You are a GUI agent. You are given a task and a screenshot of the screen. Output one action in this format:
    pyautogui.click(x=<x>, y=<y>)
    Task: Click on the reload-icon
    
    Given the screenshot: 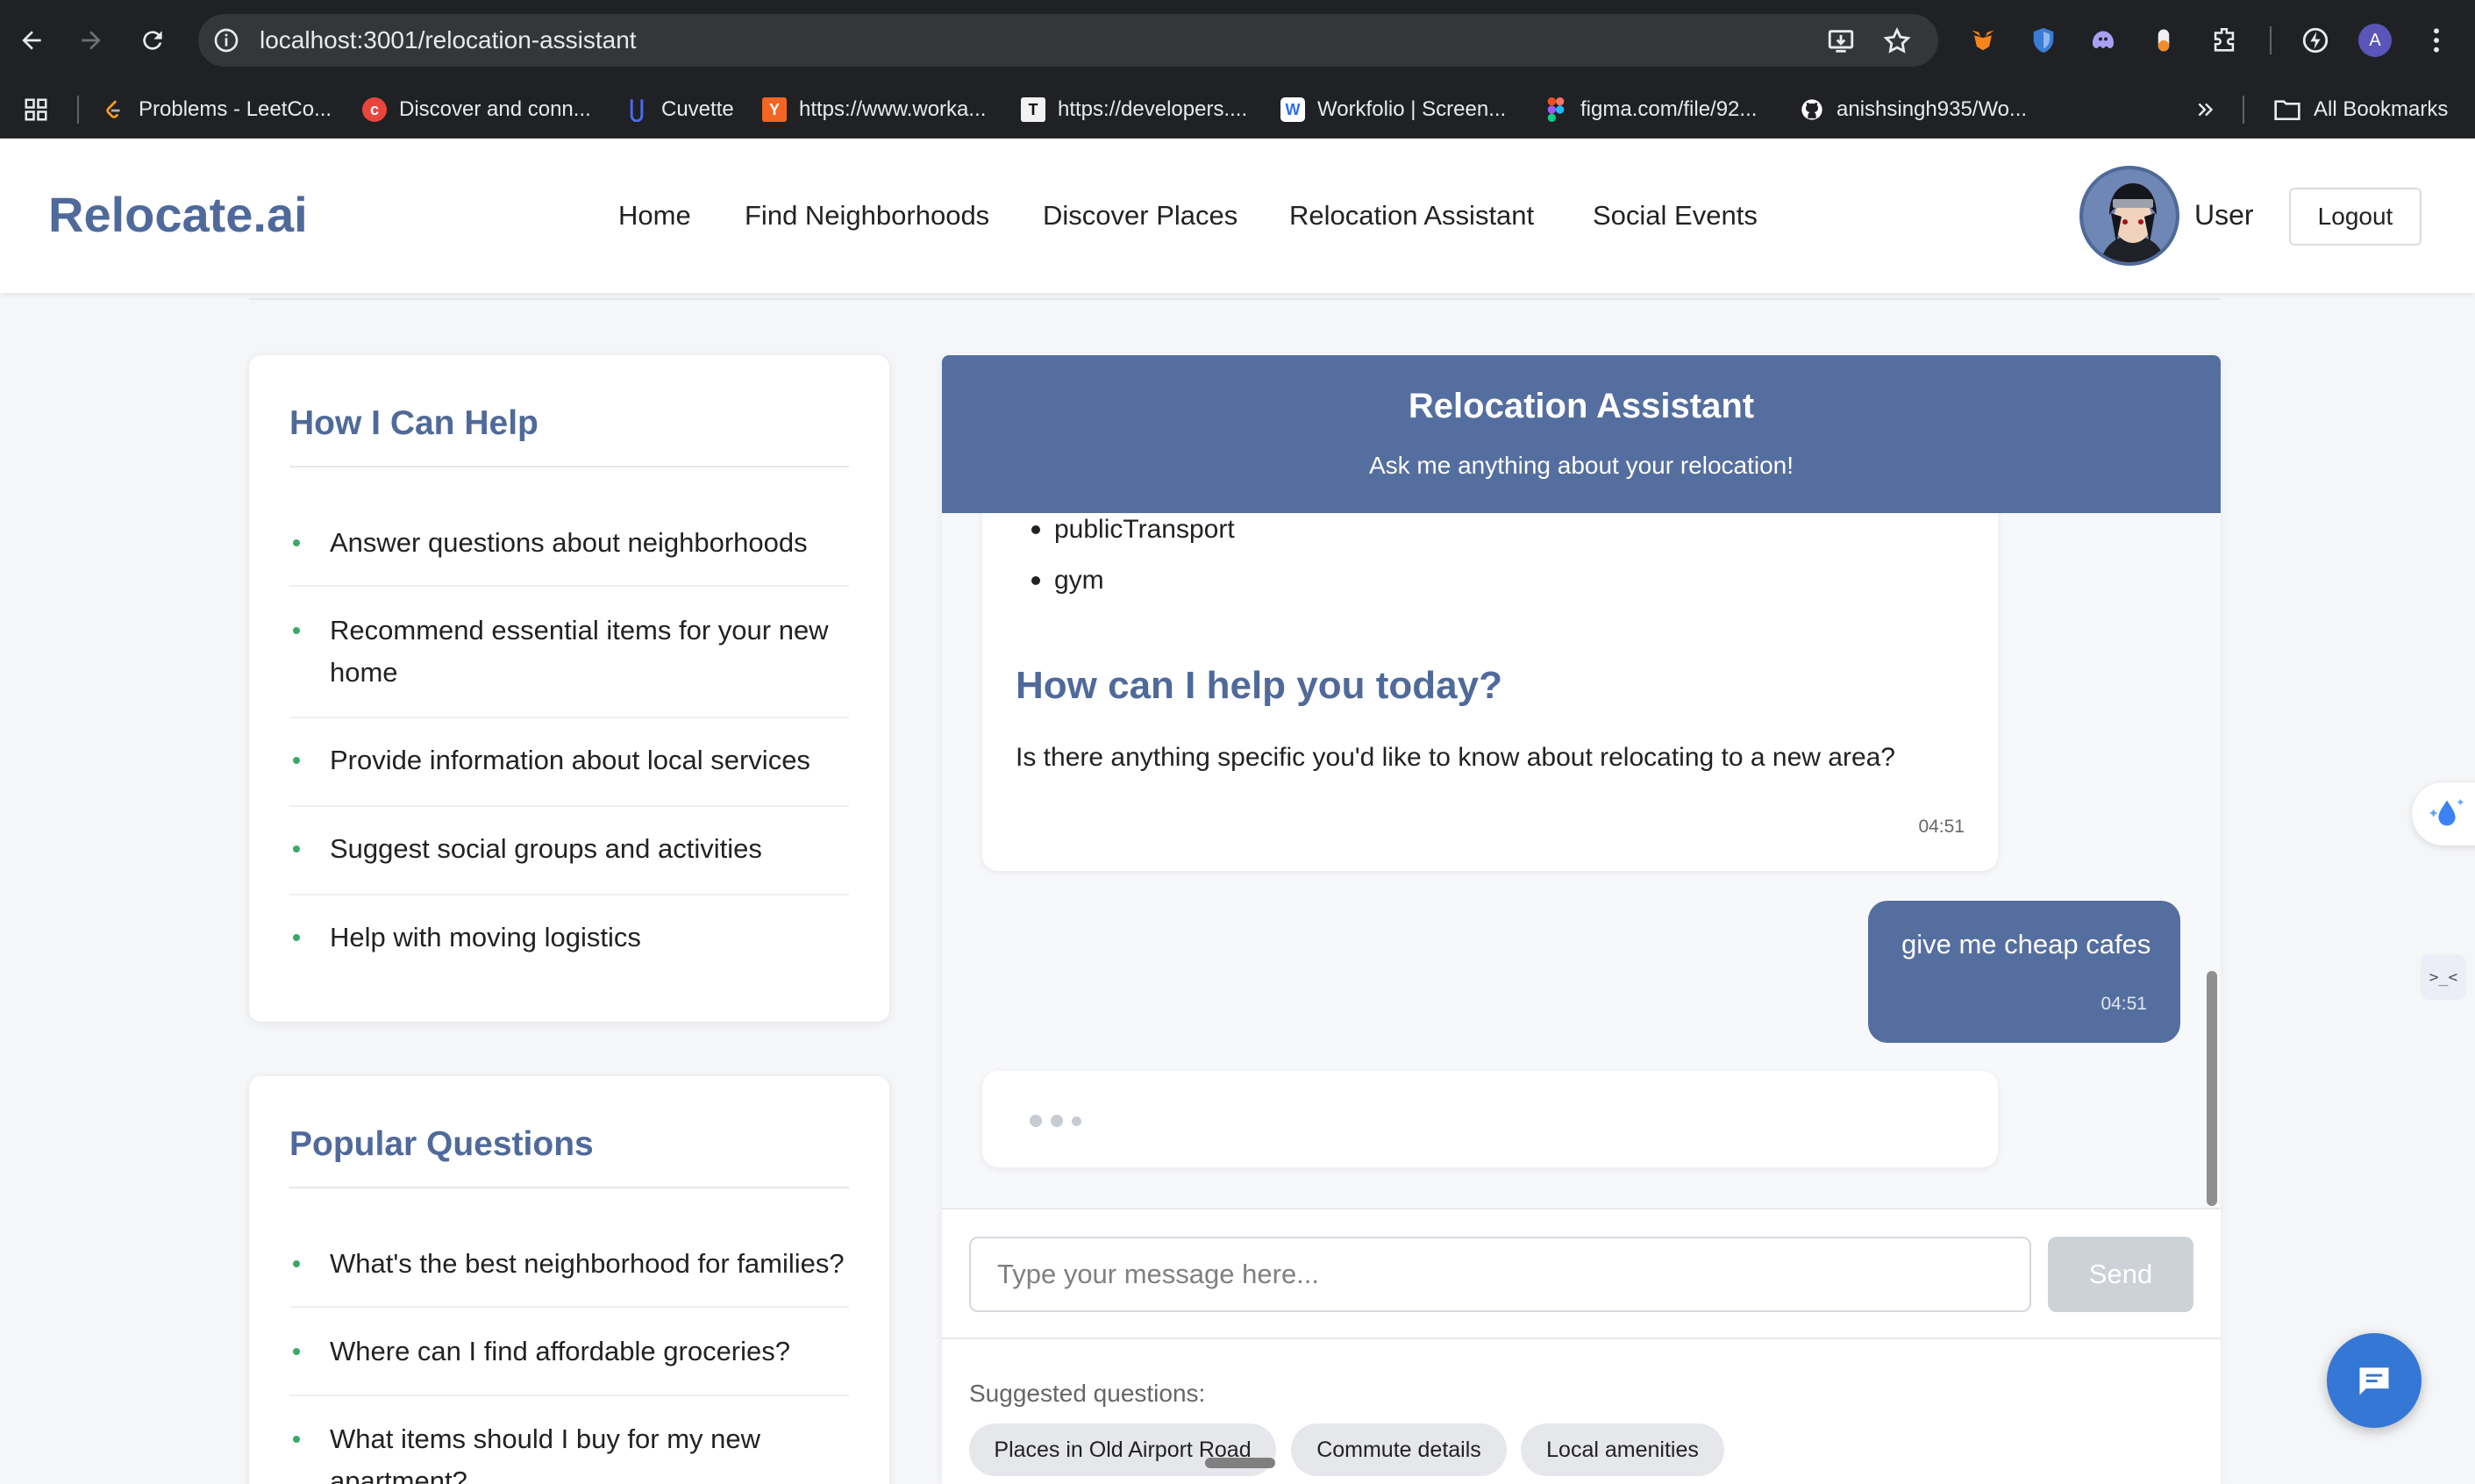 What is the action you would take?
    pyautogui.click(x=153, y=40)
    